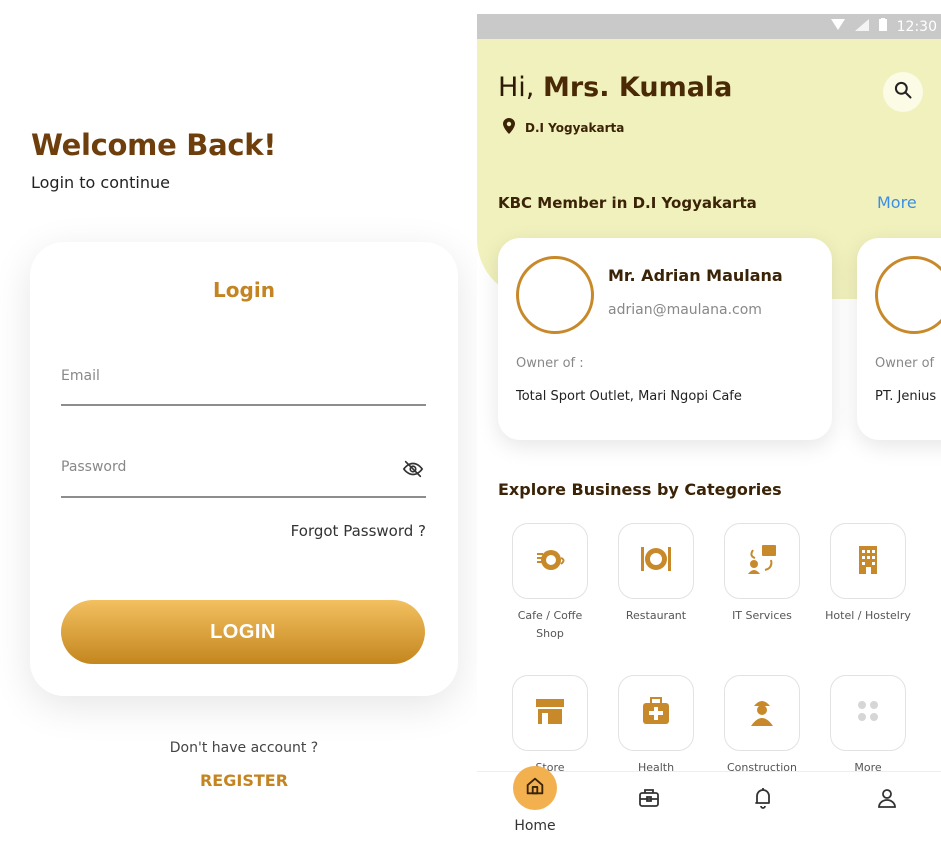 Image resolution: width=941 pixels, height=841 pixels. What do you see at coordinates (520, 87) in the screenshot?
I see `greeting-prefix: Hi,` at bounding box center [520, 87].